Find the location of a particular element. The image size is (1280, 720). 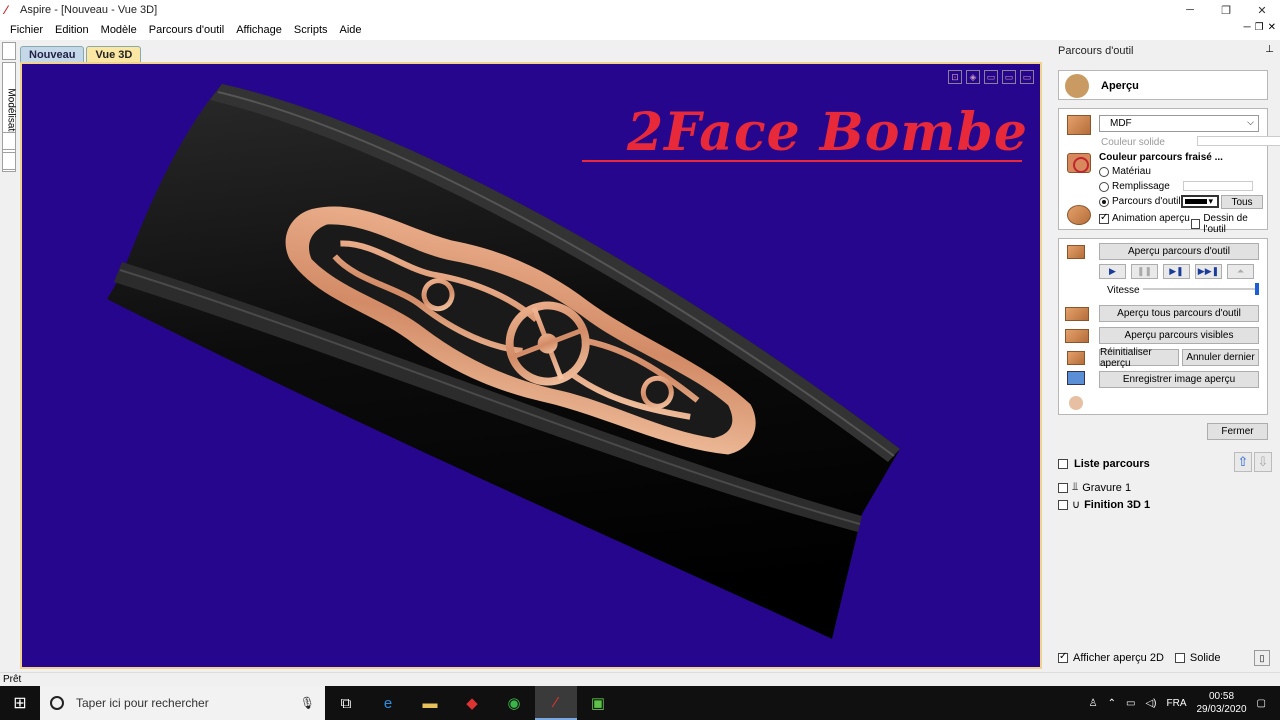

menu-parcours-outil: Parcours d'outil is located at coordinates (186, 30).